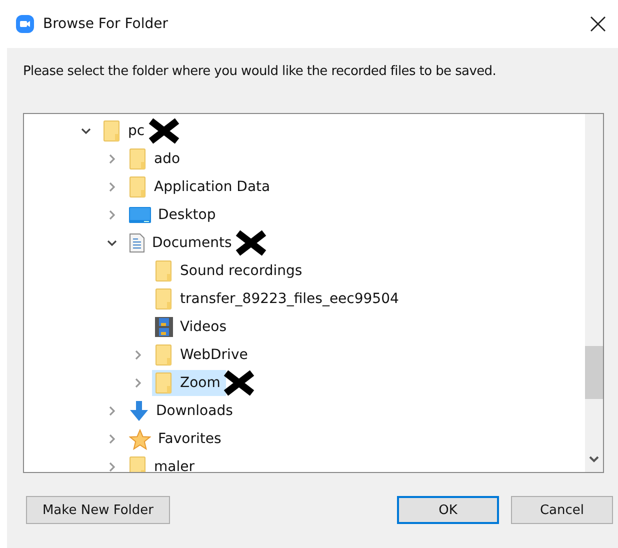 This screenshot has height=548, width=618. Describe the element at coordinates (125, 131) in the screenshot. I see `tree-item: pc` at that location.